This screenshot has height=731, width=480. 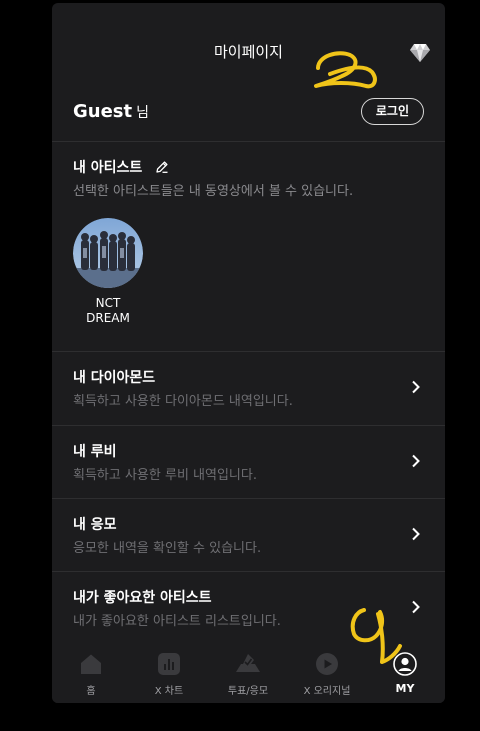 I want to click on play-icon, so click(x=327, y=664).